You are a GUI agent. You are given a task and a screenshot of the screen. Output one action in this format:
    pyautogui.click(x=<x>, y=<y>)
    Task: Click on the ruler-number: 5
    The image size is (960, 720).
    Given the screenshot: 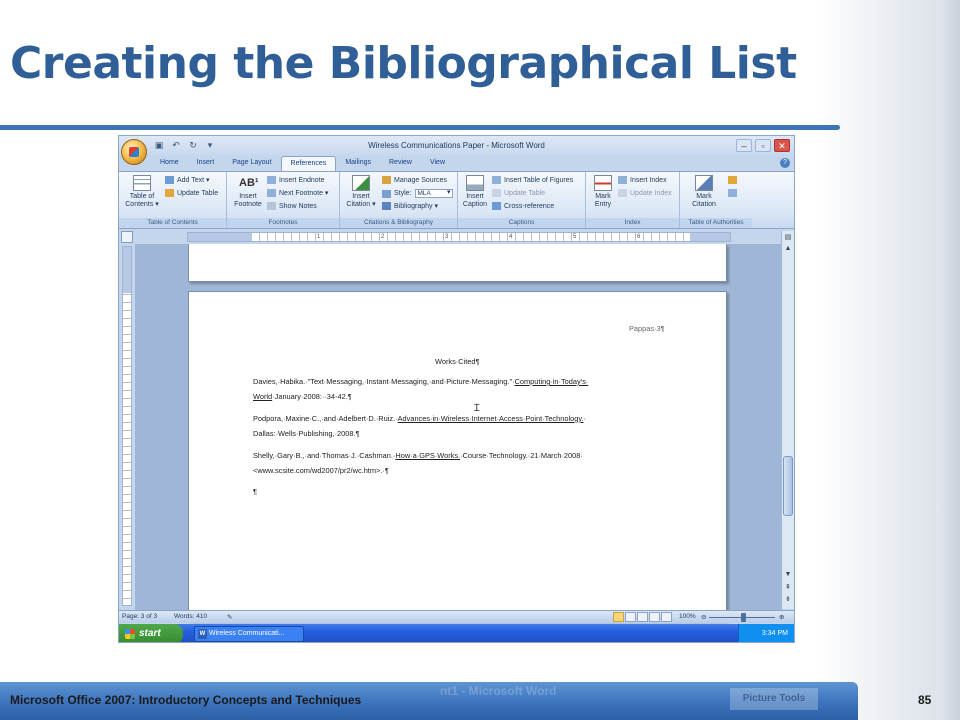 What is the action you would take?
    pyautogui.click(x=575, y=237)
    